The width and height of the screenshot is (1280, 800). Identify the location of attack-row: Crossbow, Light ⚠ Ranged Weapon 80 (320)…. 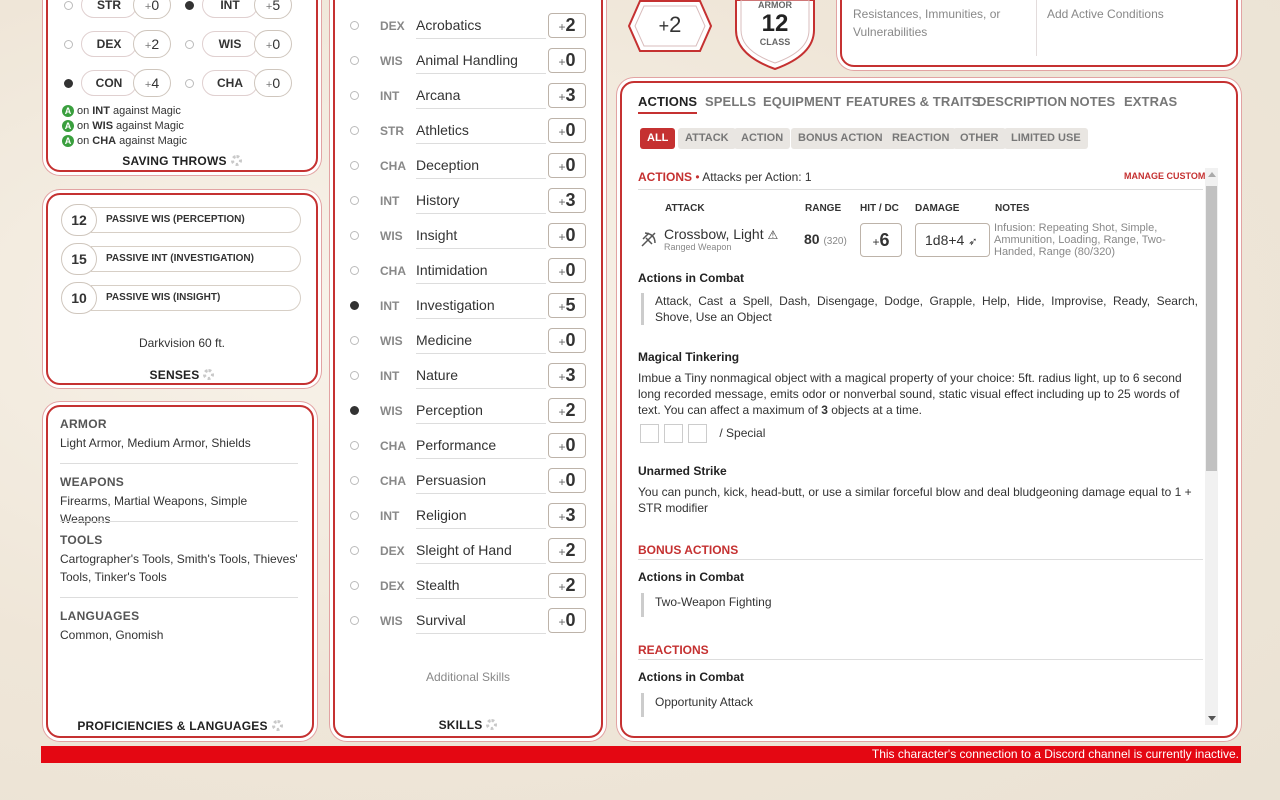
(920, 240).